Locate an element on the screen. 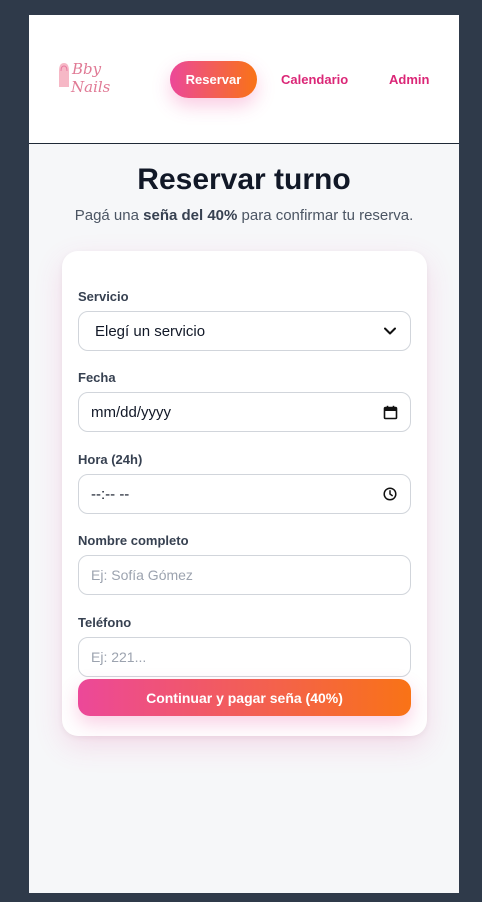  hora-input: --:-- -- is located at coordinates (244, 494).